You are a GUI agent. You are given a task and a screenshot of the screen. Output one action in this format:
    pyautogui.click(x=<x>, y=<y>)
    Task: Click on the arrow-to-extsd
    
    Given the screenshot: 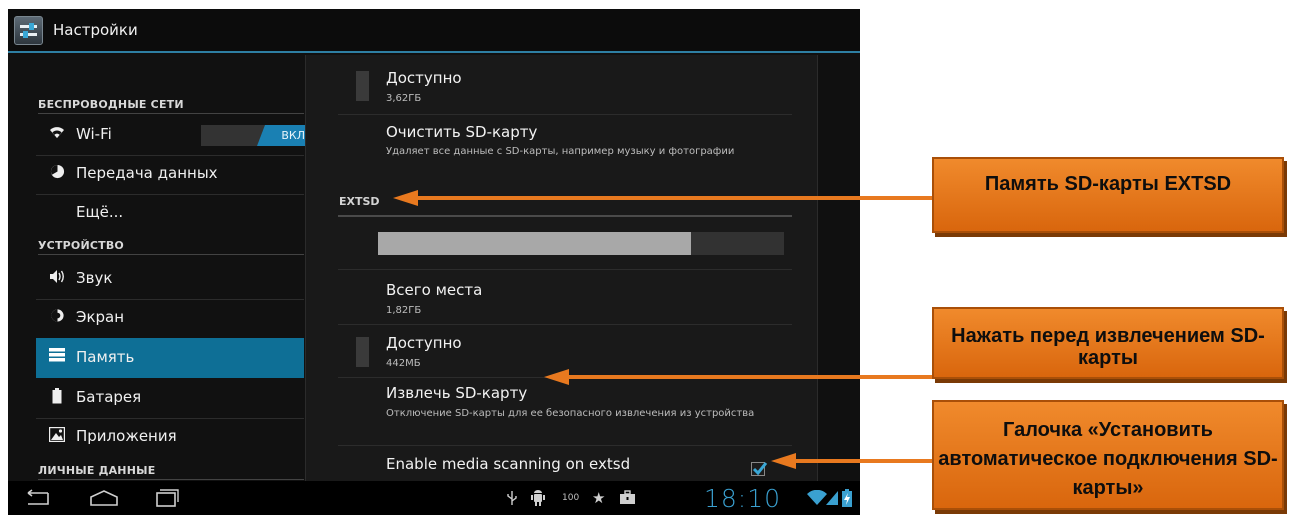 What is the action you would take?
    pyautogui.click(x=662, y=198)
    